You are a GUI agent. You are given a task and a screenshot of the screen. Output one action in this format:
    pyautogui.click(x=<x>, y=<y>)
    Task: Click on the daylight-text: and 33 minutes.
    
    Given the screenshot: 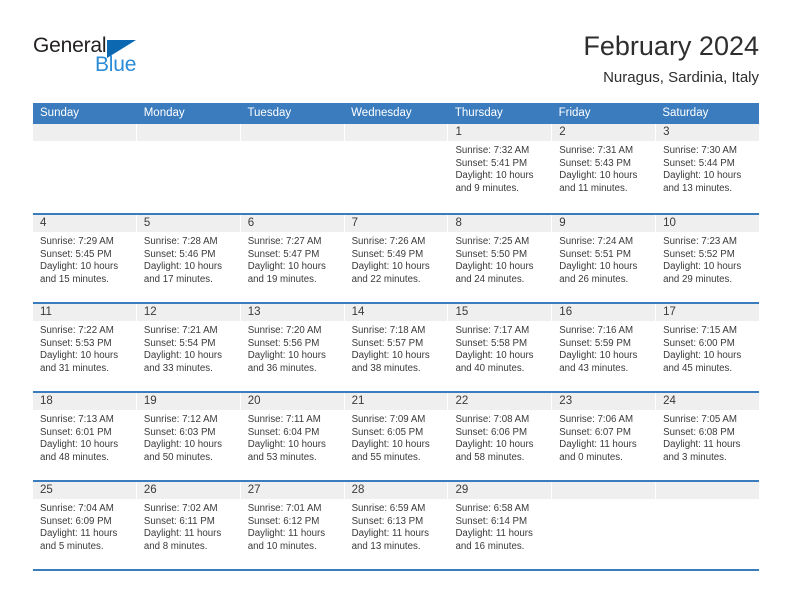 What is the action you would take?
    pyautogui.click(x=178, y=368)
    